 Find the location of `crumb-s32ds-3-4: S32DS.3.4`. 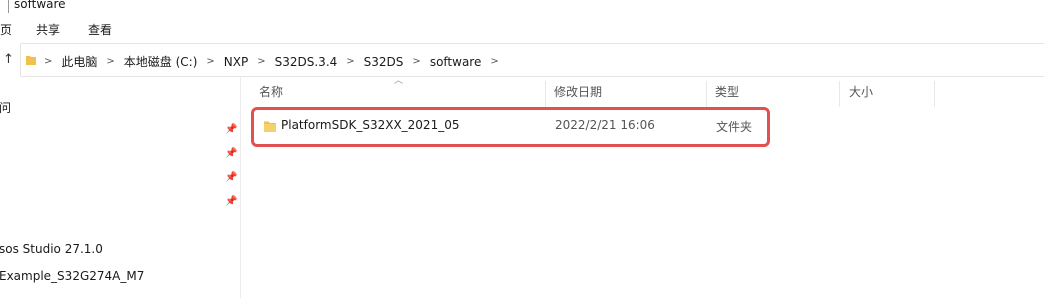

crumb-s32ds-3-4: S32DS.3.4 is located at coordinates (306, 62).